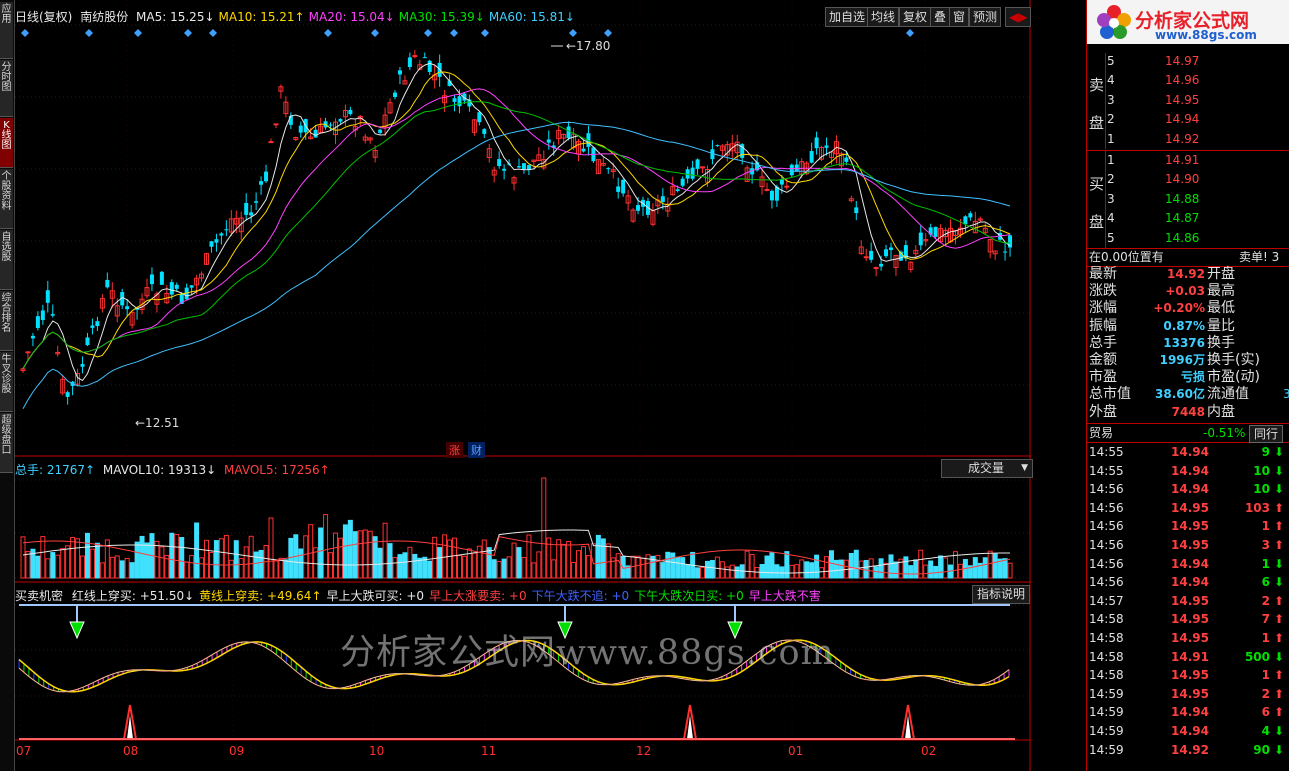 This screenshot has width=1289, height=771. What do you see at coordinates (1103, 377) in the screenshot?
I see `quote-label: 市盈` at bounding box center [1103, 377].